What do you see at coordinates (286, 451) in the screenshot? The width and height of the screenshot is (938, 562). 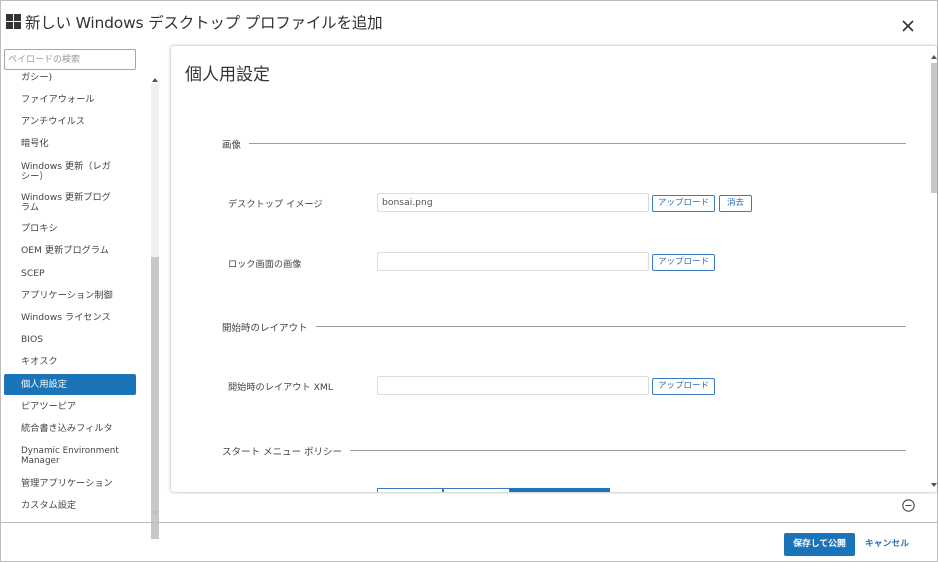 I see `section-label: スタート メニュー ポリシー` at bounding box center [286, 451].